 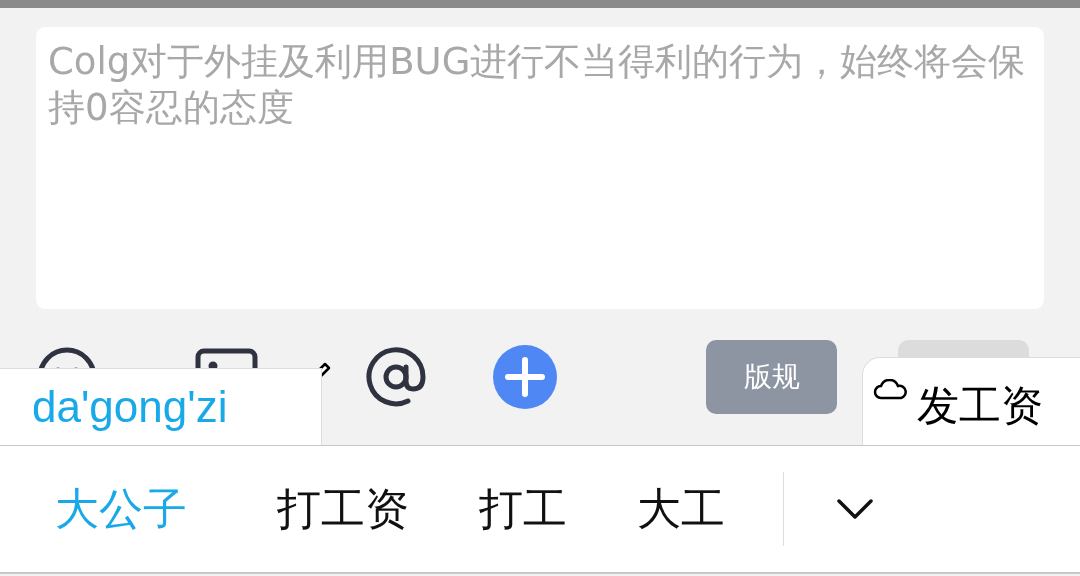 I want to click on cloud-icon, so click(x=891, y=389).